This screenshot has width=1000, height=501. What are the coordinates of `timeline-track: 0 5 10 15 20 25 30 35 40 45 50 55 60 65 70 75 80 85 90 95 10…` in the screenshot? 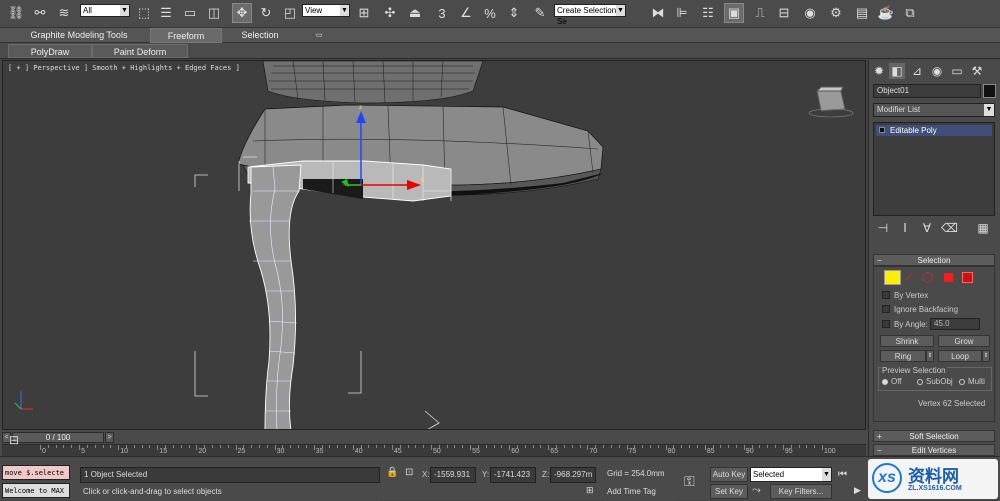 It's located at (434, 450).